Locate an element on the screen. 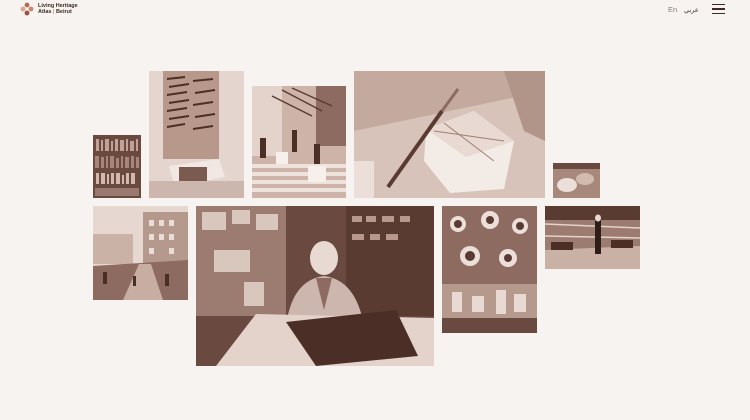 The image size is (750, 420). gallery-tile-market-stairs is located at coordinates (299, 142).